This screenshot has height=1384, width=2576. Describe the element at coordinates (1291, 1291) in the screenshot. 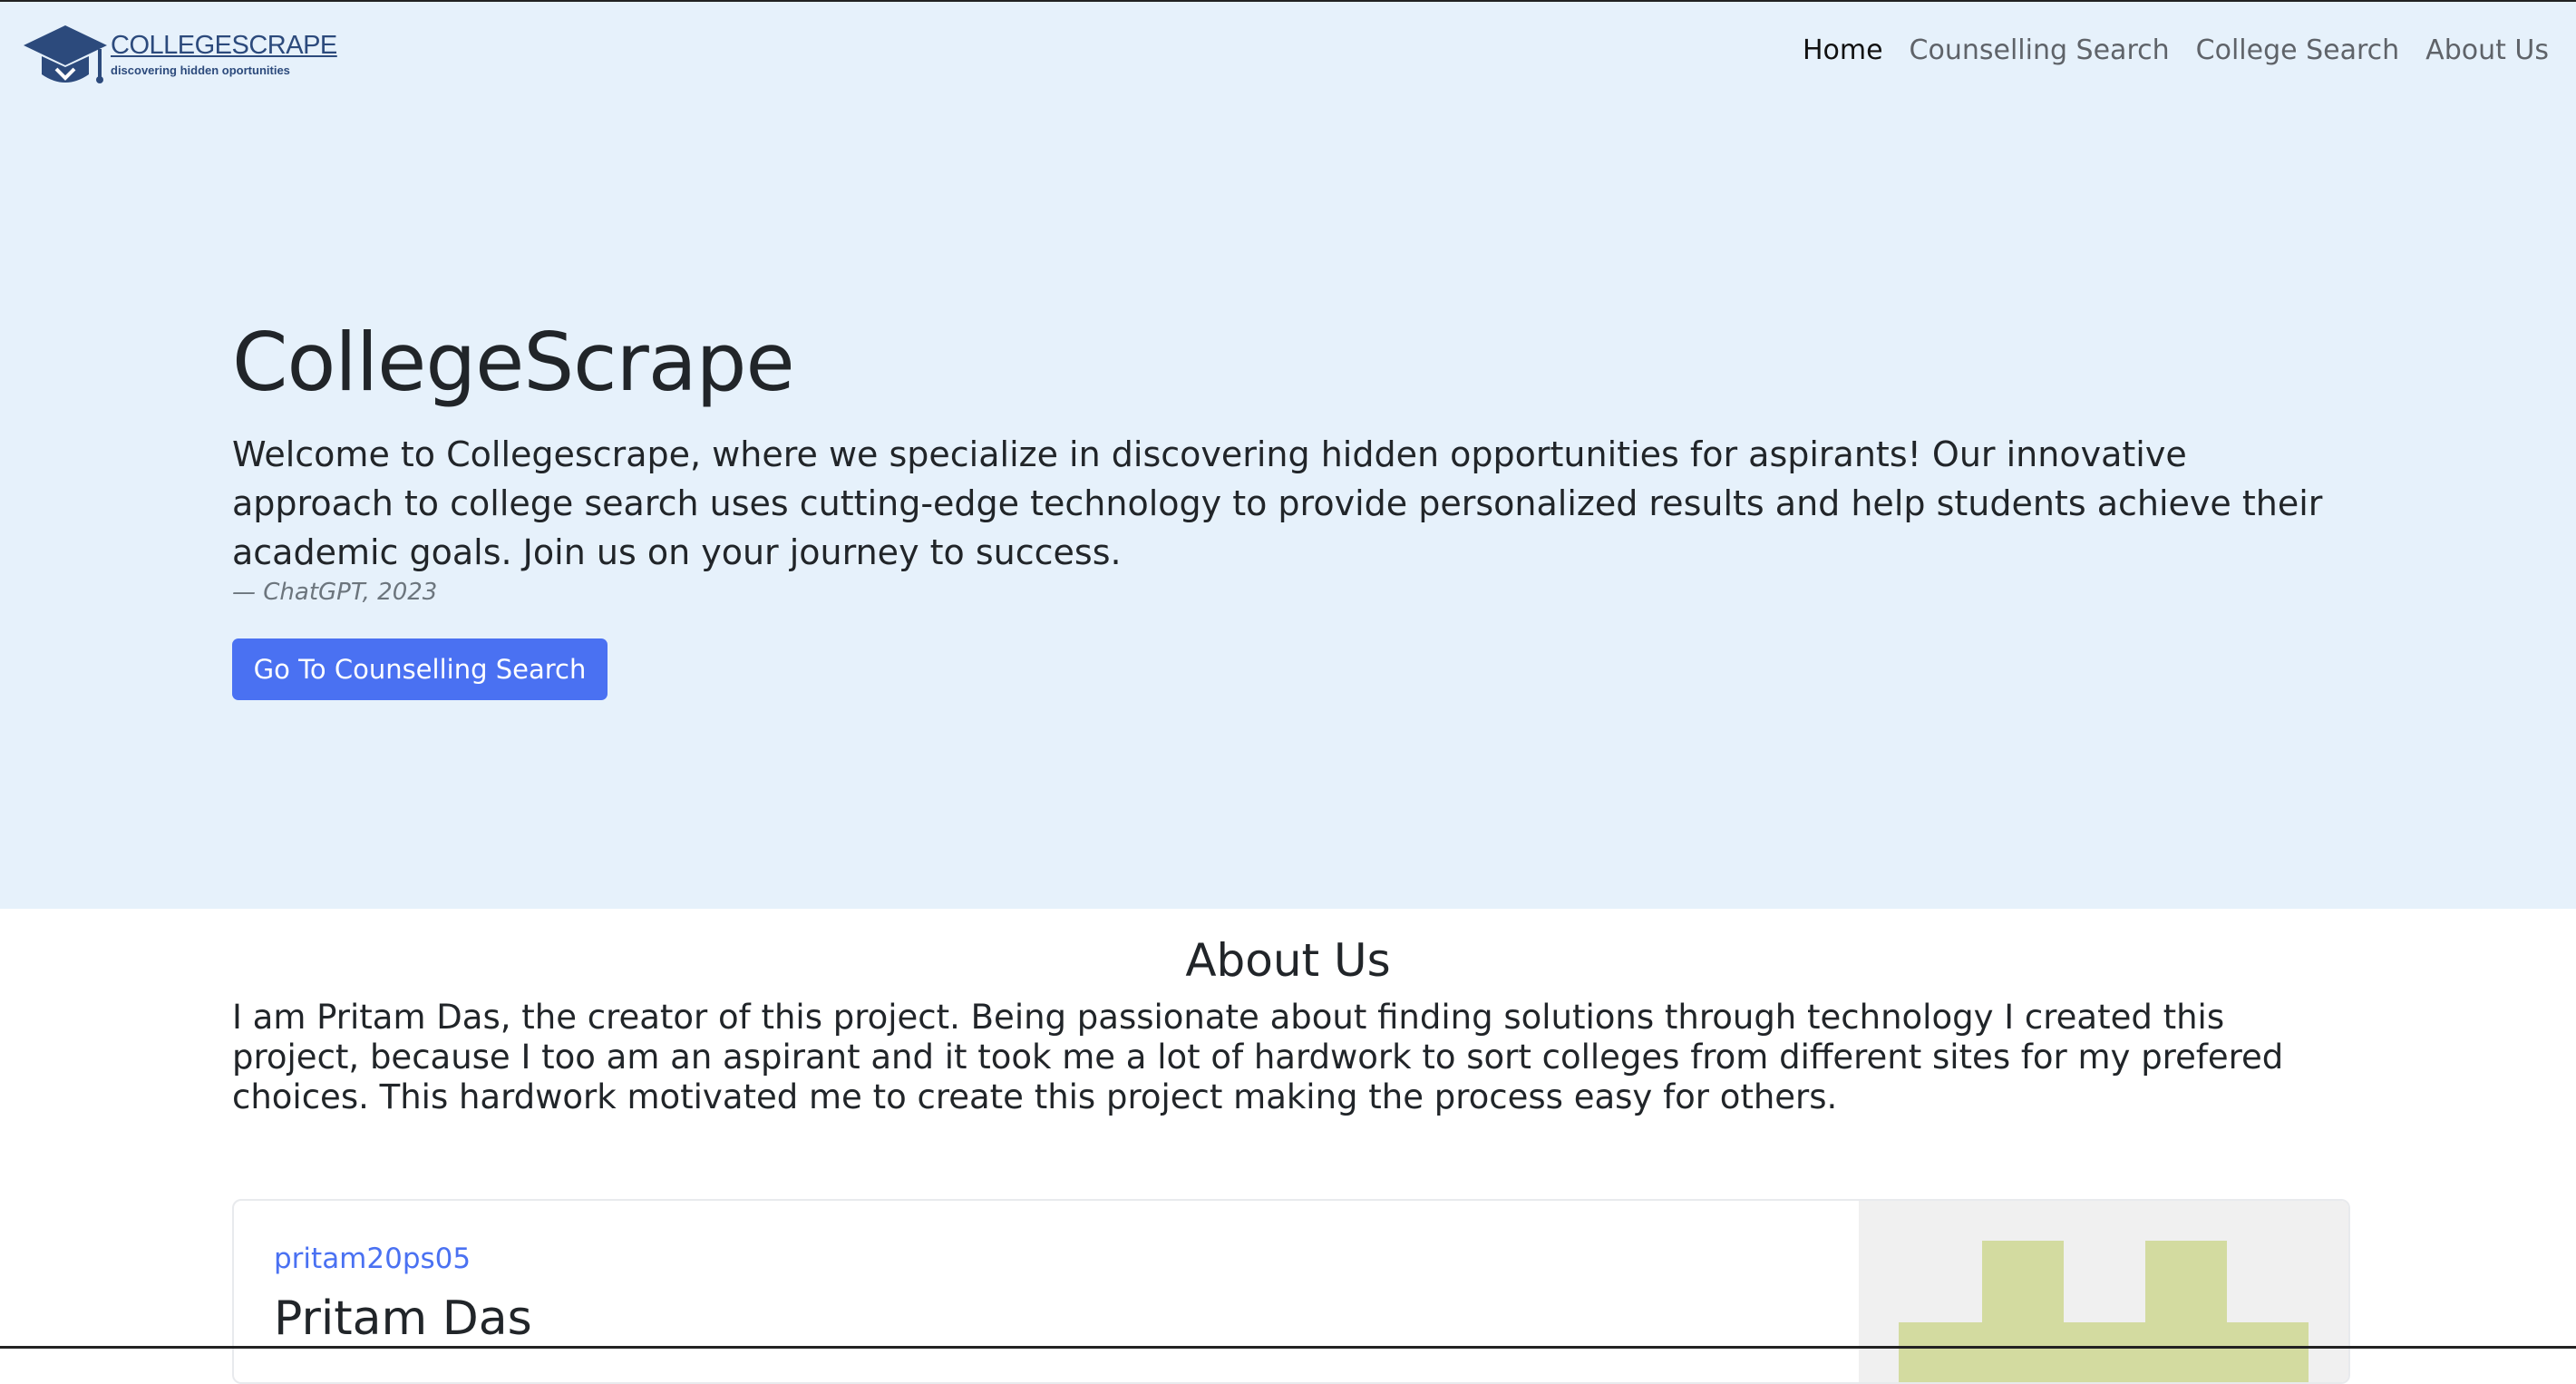

I see `profile-card: pritam20ps05 Pritam Das` at that location.